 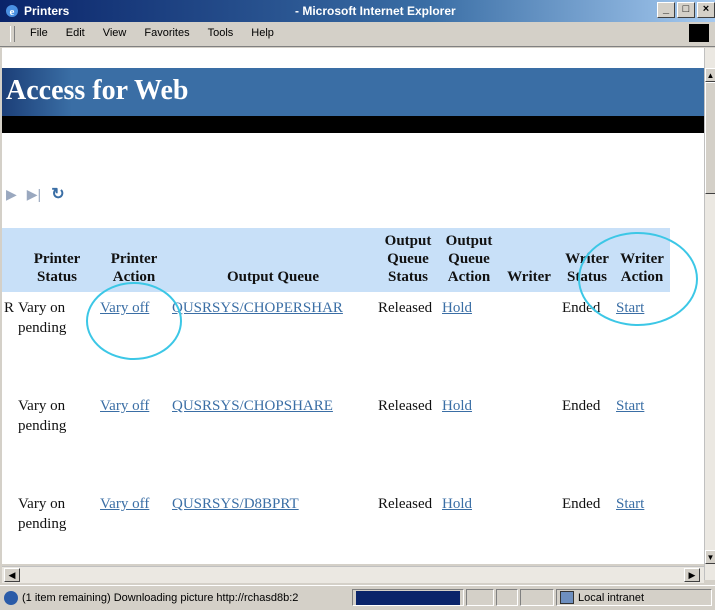 I want to click on horizontal-scrollbar: ◀ ▶, so click(x=353, y=574).